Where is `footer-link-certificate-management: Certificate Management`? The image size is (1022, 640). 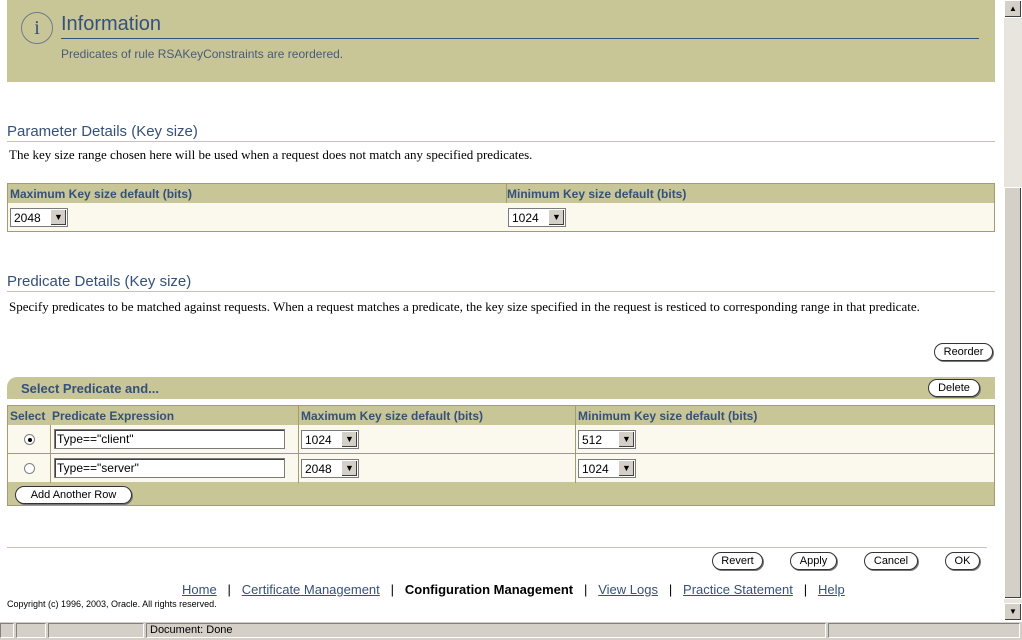 footer-link-certificate-management: Certificate Management is located at coordinates (311, 589).